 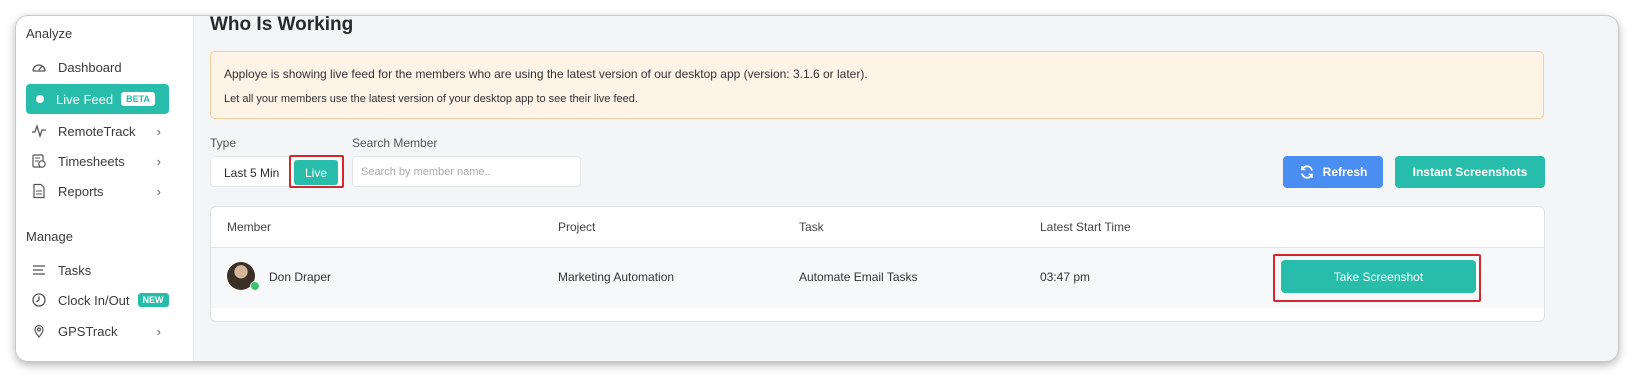 What do you see at coordinates (395, 143) in the screenshot?
I see `search-member-label: Search Member` at bounding box center [395, 143].